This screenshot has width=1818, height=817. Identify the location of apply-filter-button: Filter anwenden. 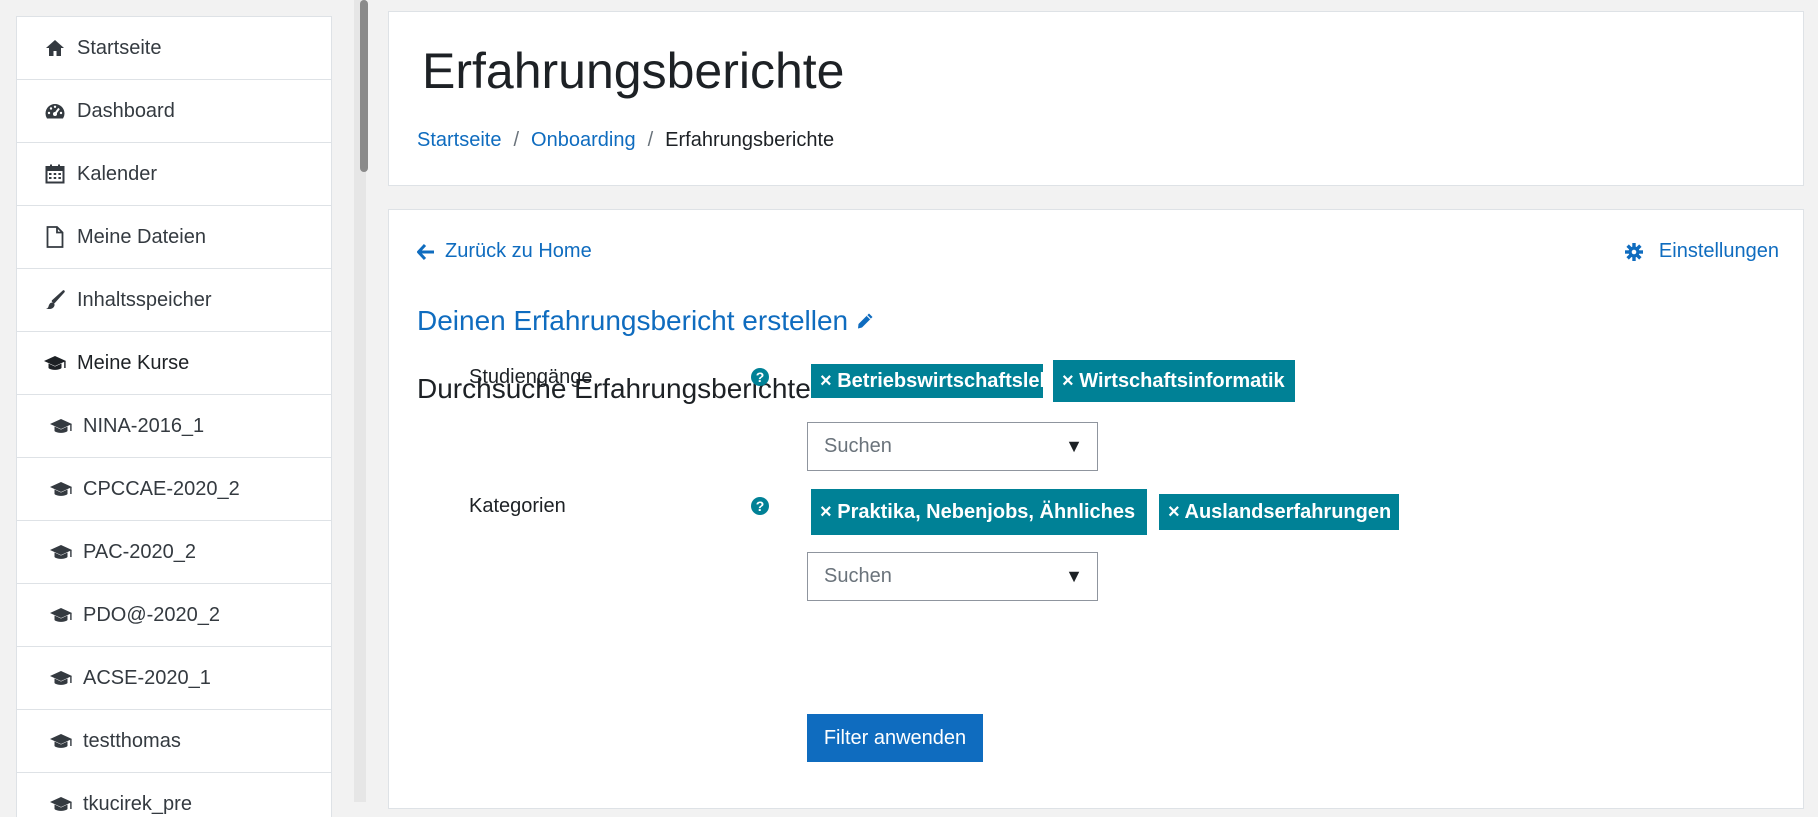
(895, 738).